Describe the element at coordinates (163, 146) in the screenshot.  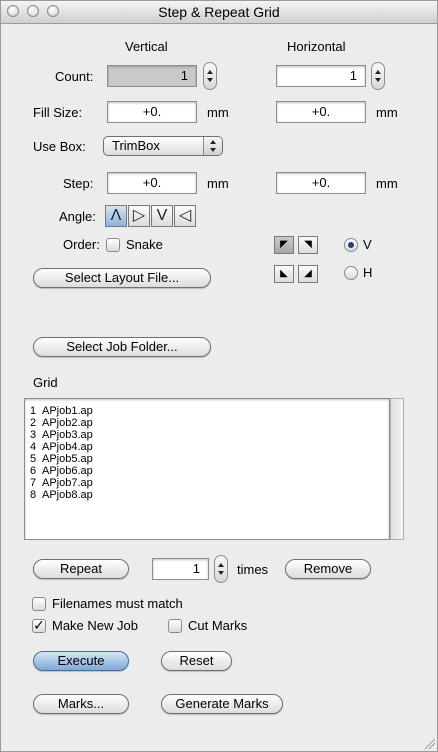
I see `use-box-popup: TrimBox` at that location.